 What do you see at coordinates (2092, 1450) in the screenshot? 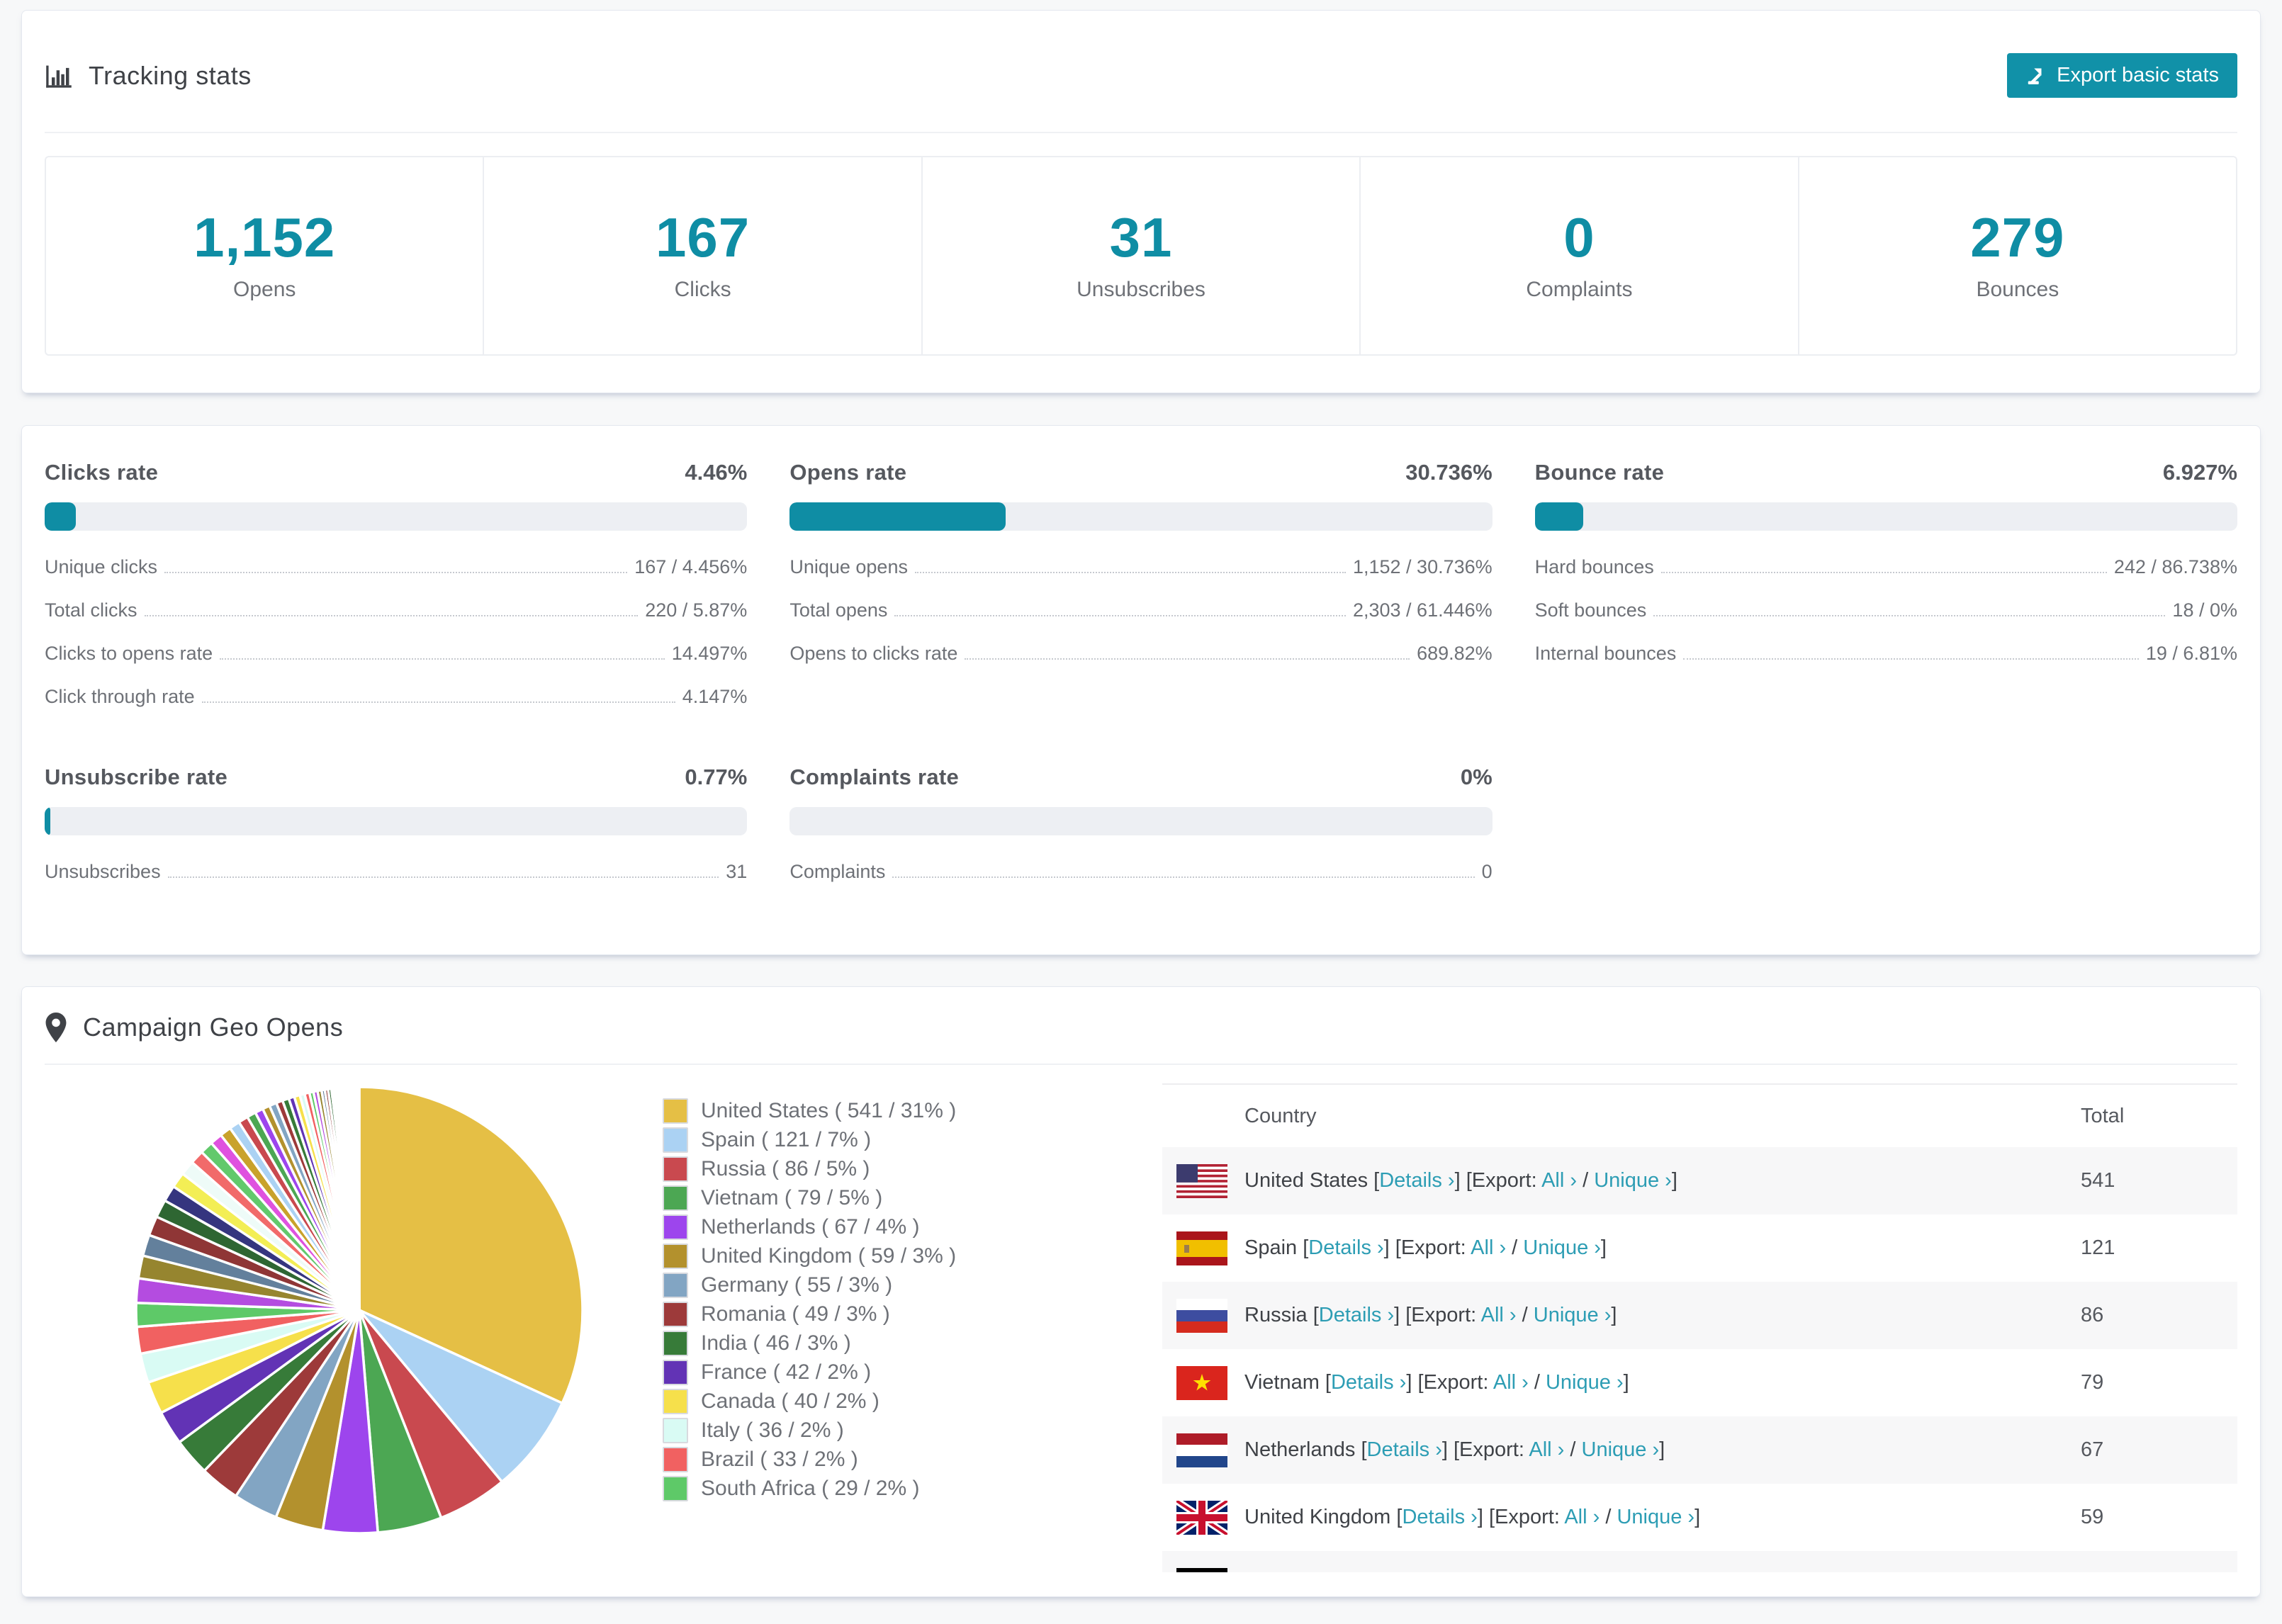
I see `total-cell: 67` at bounding box center [2092, 1450].